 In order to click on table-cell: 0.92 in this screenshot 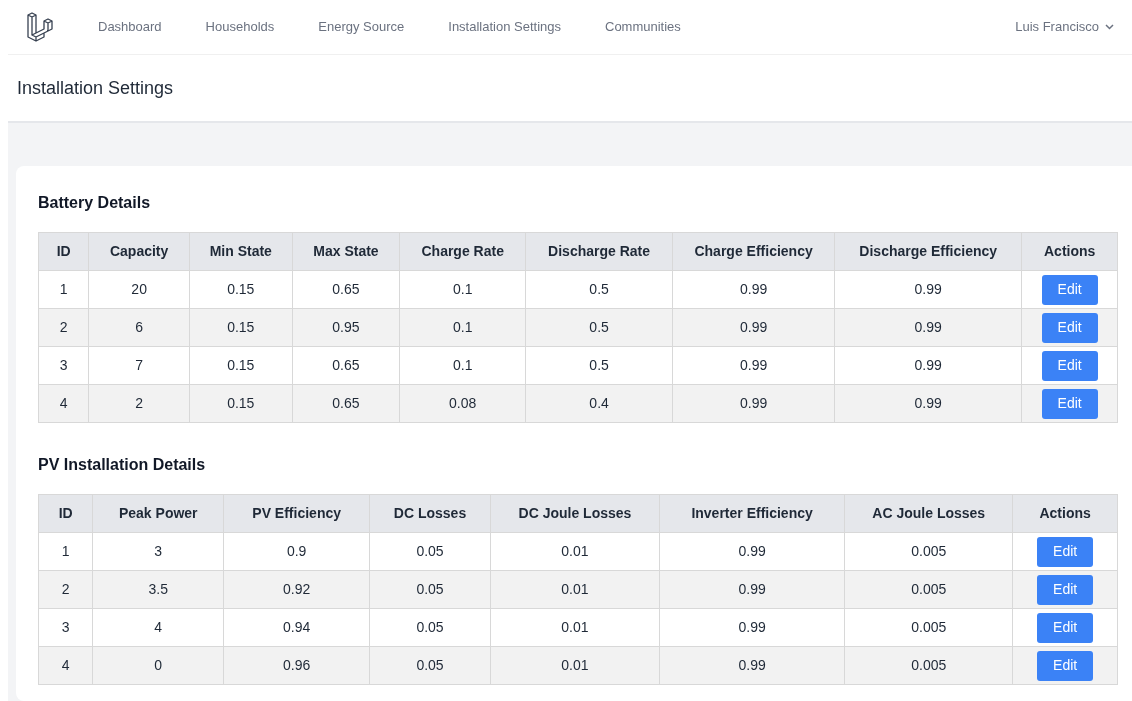, I will do `click(296, 589)`.